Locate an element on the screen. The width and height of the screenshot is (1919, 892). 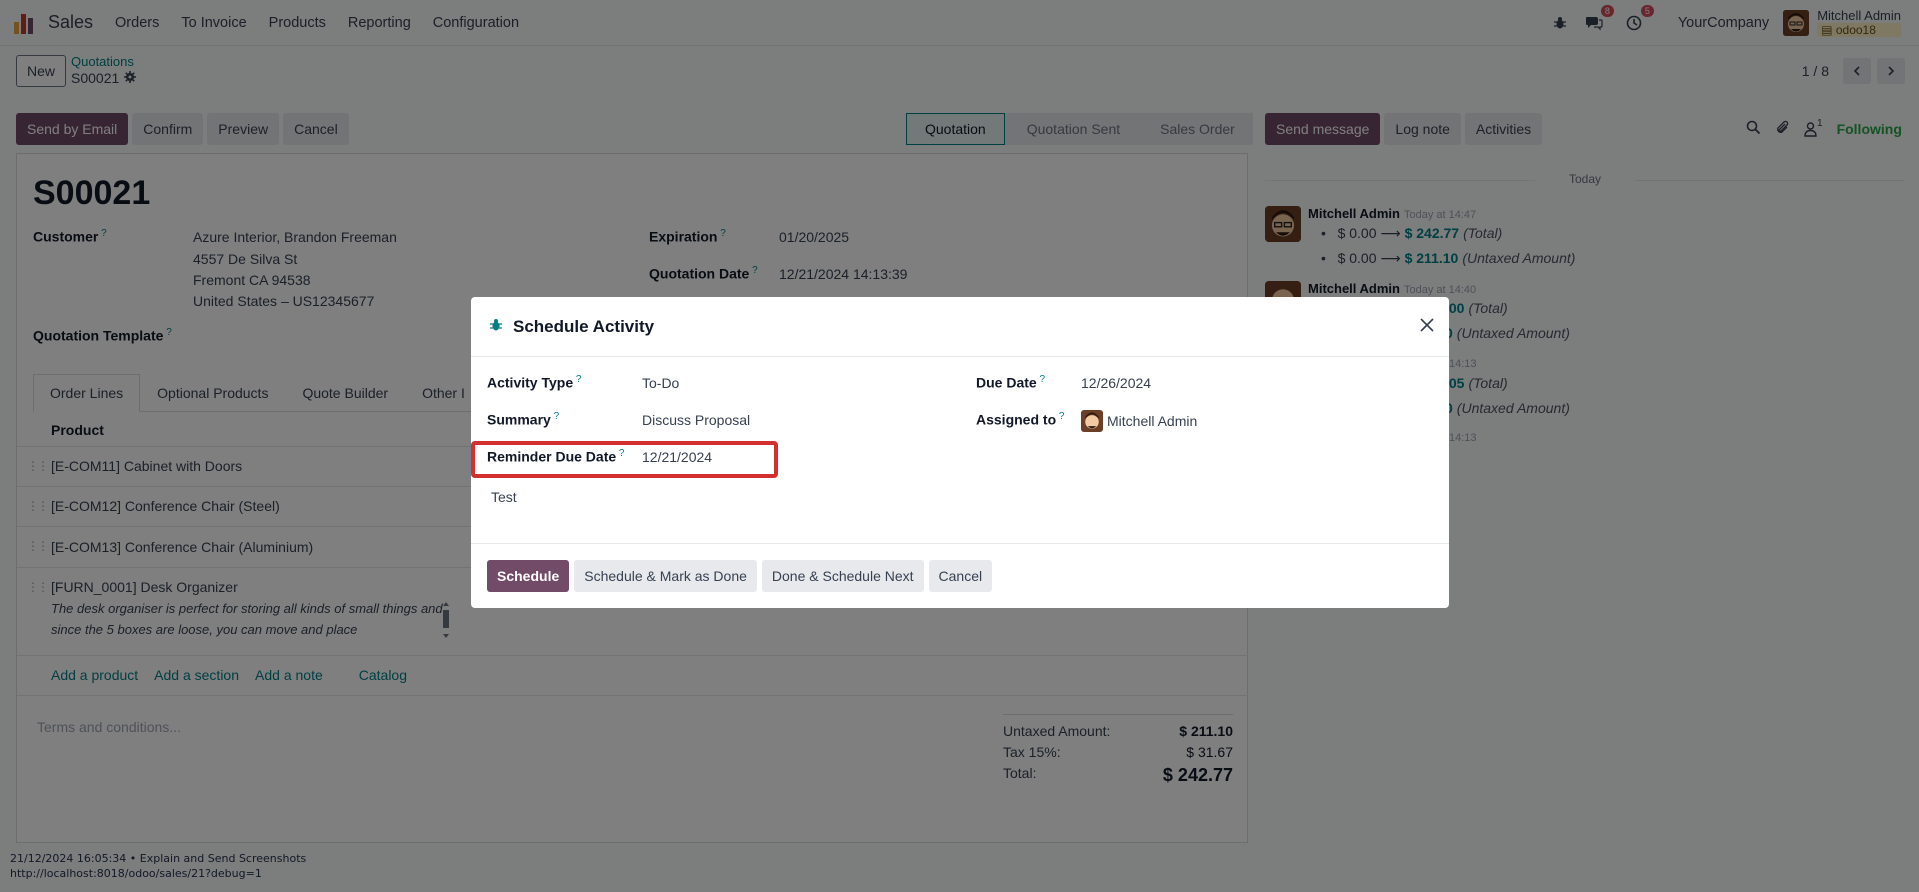
activity-type-label: Activity Type ? is located at coordinates (534, 382).